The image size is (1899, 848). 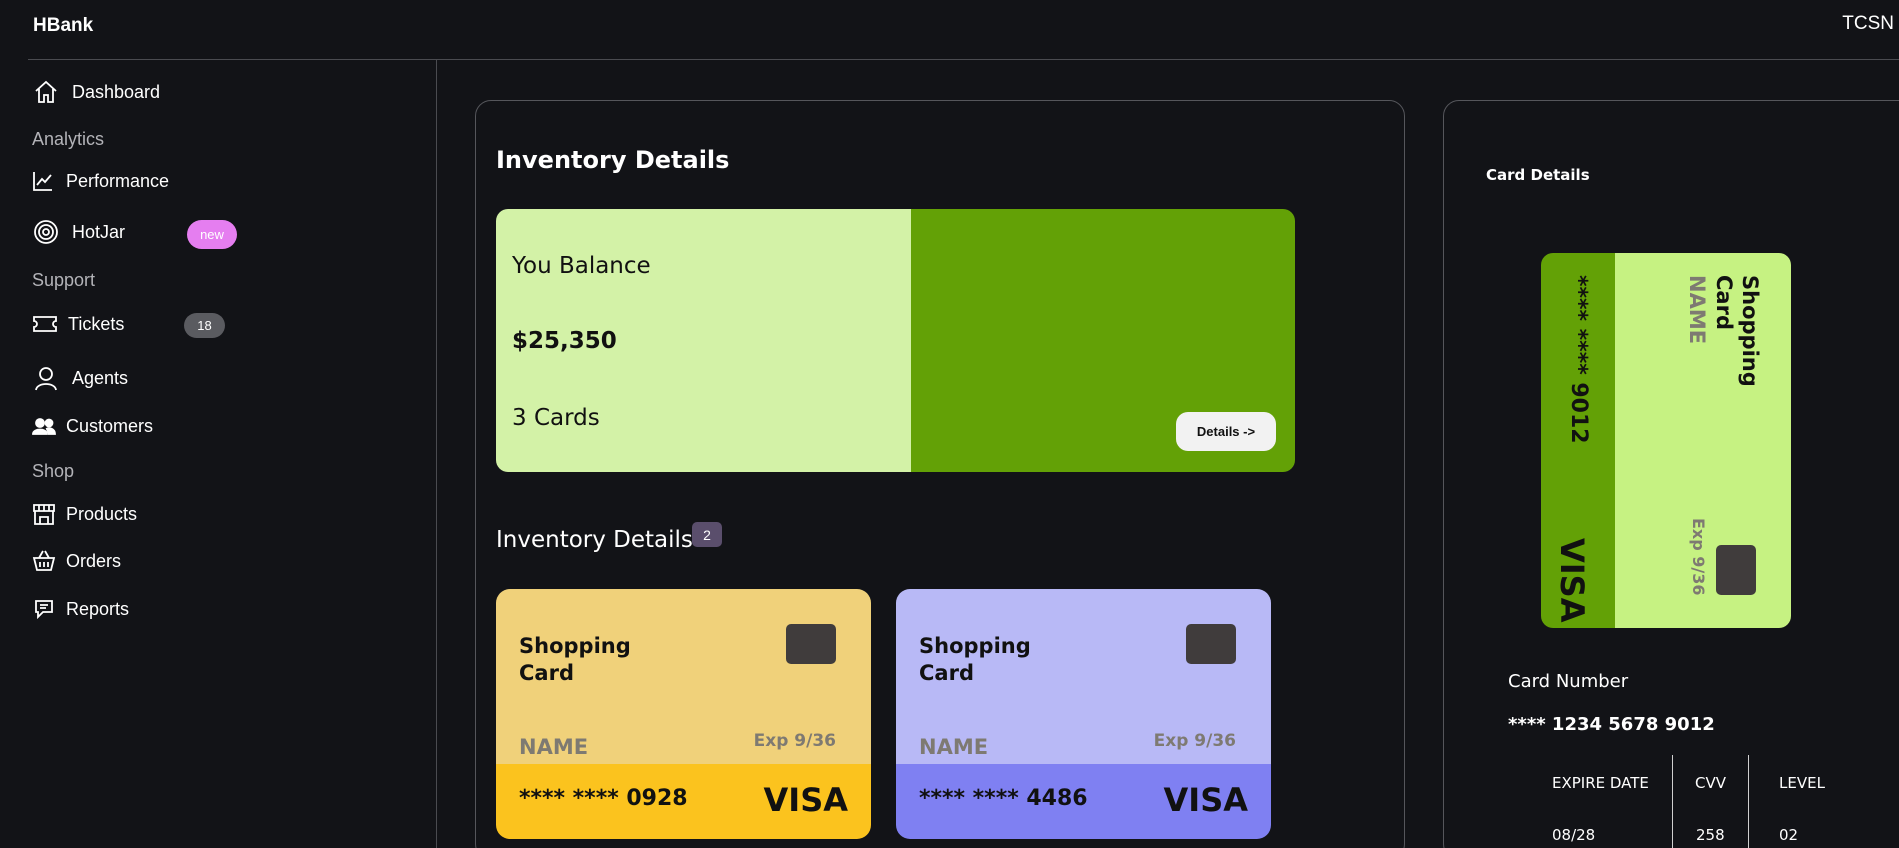 I want to click on expire-date-value: 08/28, so click(x=1574, y=835).